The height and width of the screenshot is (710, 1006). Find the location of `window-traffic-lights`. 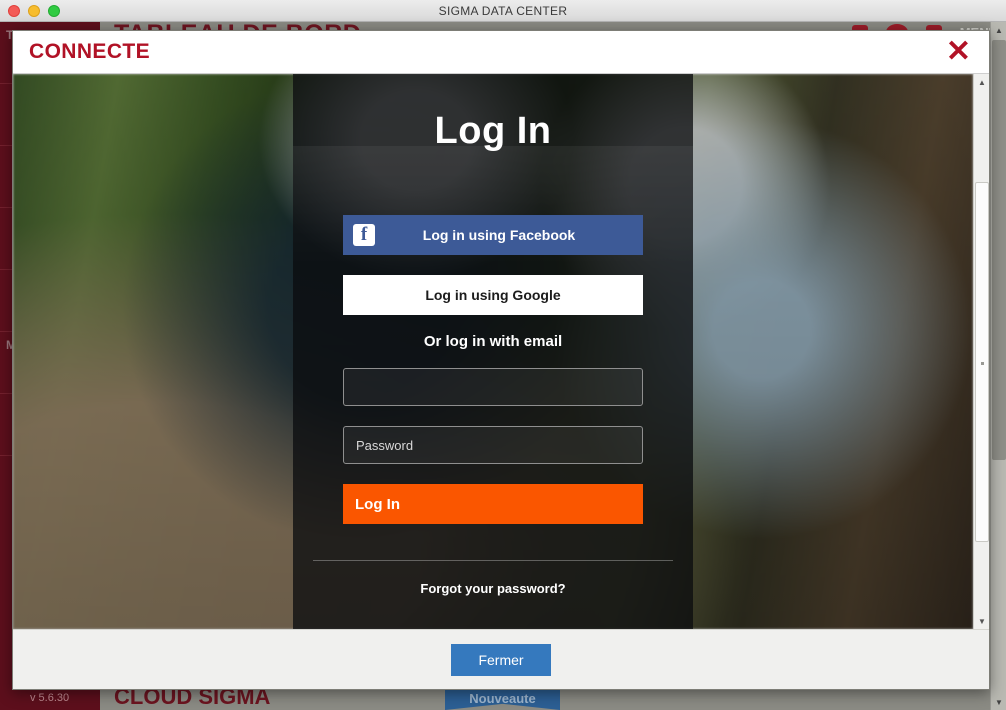

window-traffic-lights is located at coordinates (34, 11).